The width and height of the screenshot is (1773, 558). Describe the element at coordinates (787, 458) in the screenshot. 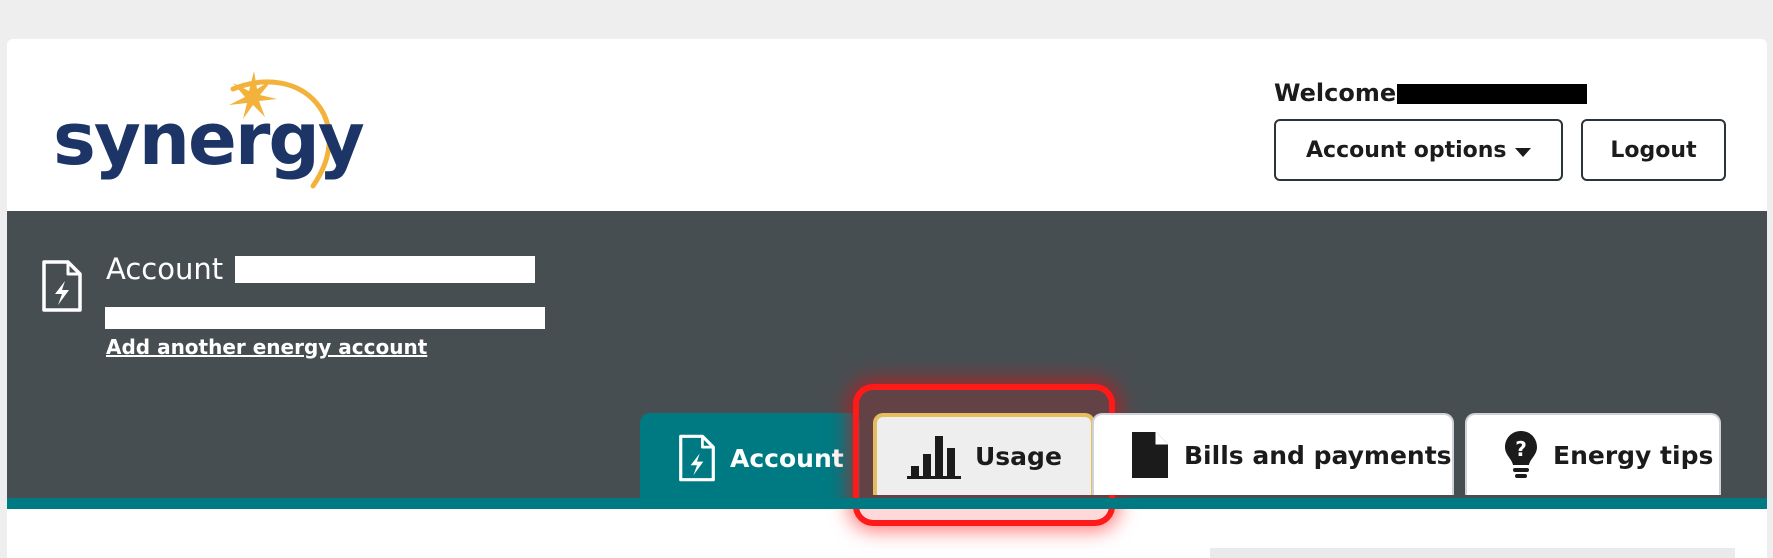

I see `tab-account-label: Account` at that location.